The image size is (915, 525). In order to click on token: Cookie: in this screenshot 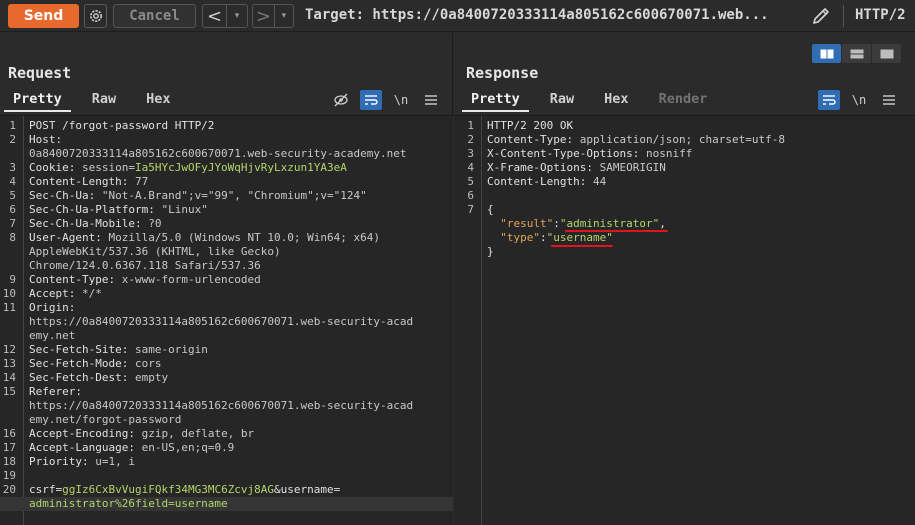, I will do `click(55, 167)`.